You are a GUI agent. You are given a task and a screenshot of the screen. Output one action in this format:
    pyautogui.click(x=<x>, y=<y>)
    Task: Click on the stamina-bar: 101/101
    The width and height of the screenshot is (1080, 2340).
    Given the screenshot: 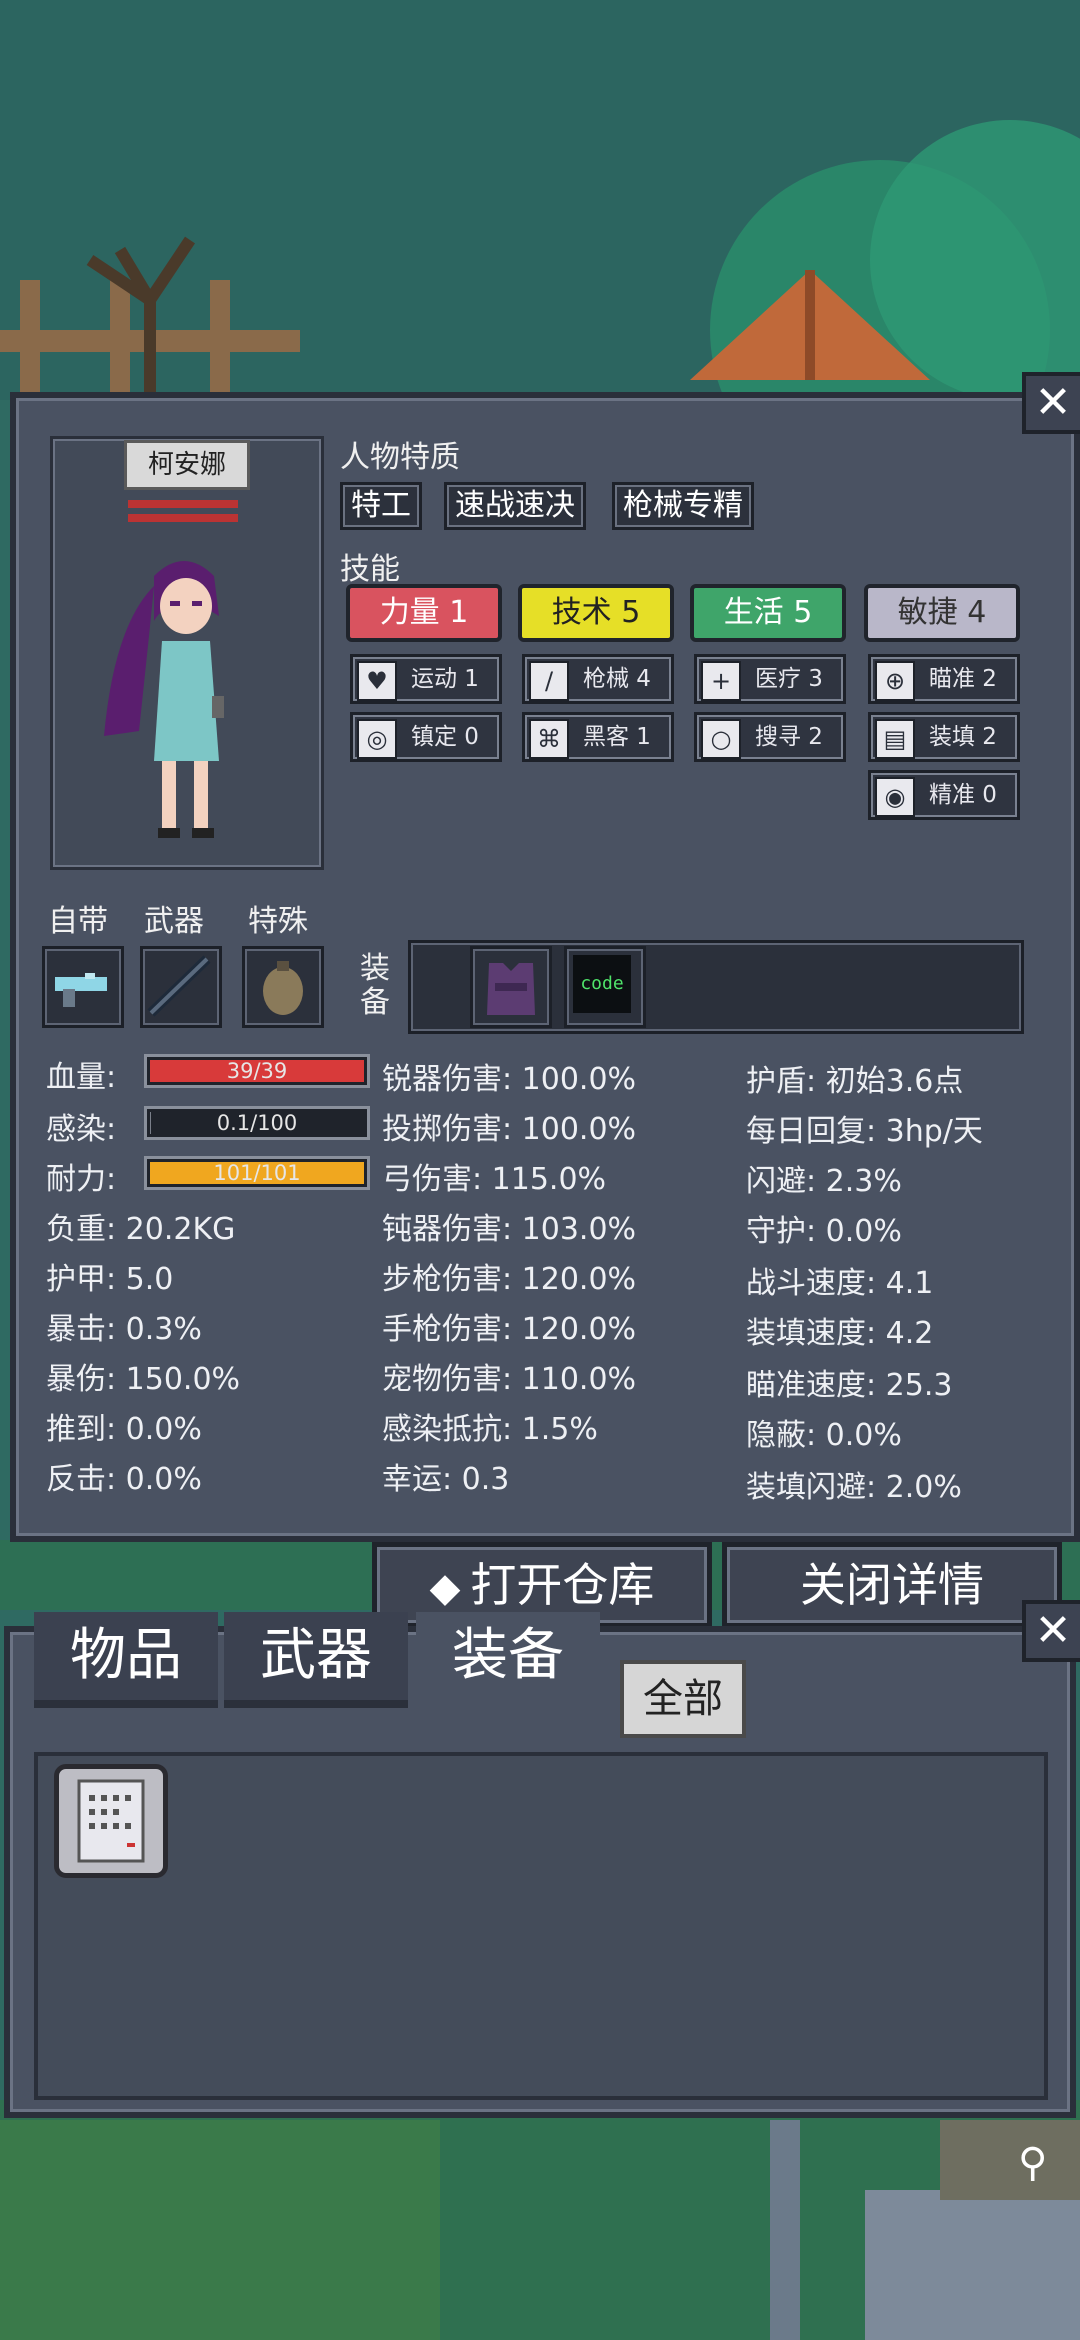 What is the action you would take?
    pyautogui.click(x=257, y=1173)
    